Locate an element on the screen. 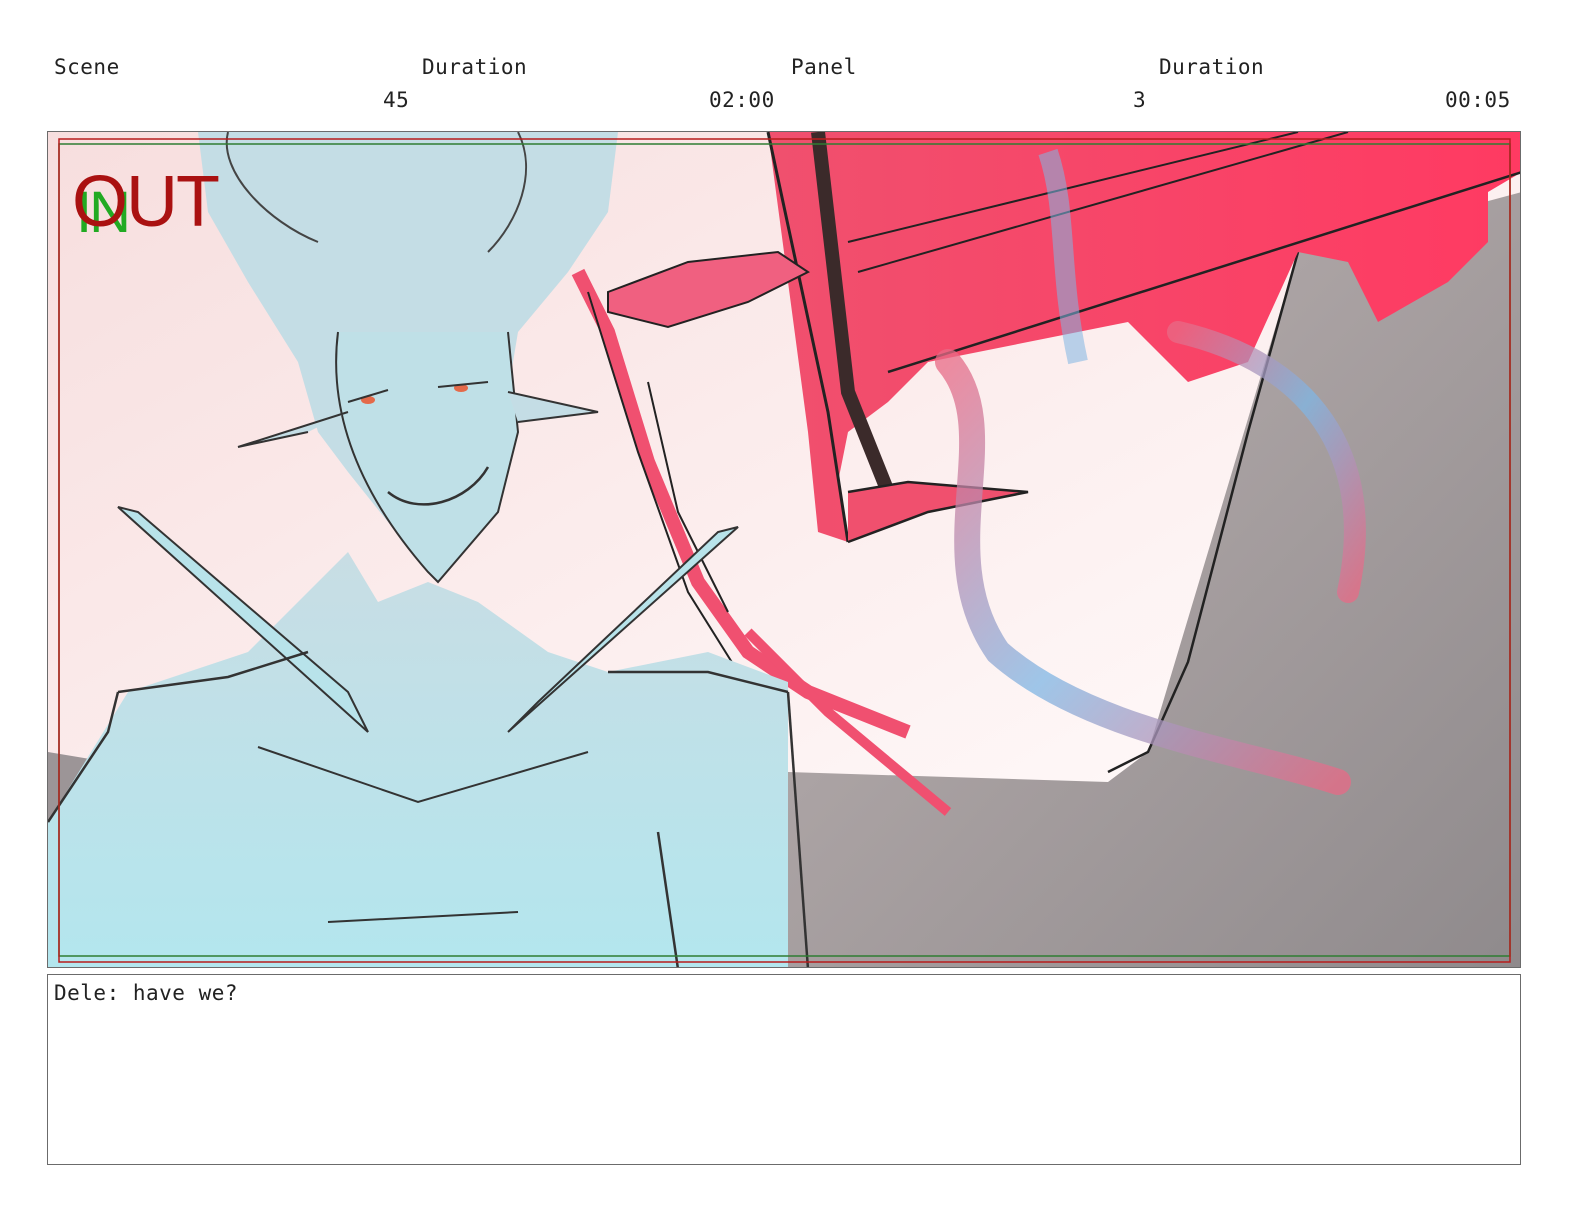  dialogue-notes-box: Dele: have we? is located at coordinates (784, 1069).